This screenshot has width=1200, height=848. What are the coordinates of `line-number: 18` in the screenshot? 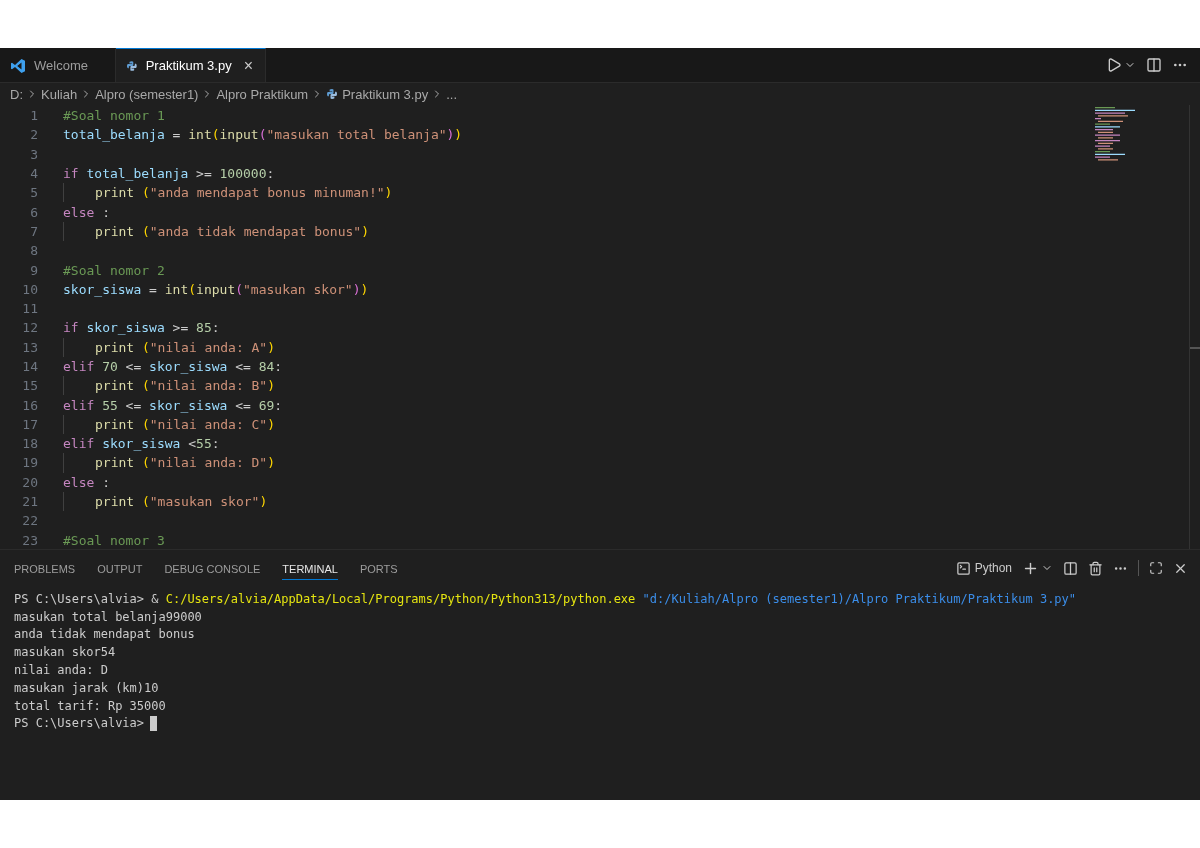 It's located at (30, 444).